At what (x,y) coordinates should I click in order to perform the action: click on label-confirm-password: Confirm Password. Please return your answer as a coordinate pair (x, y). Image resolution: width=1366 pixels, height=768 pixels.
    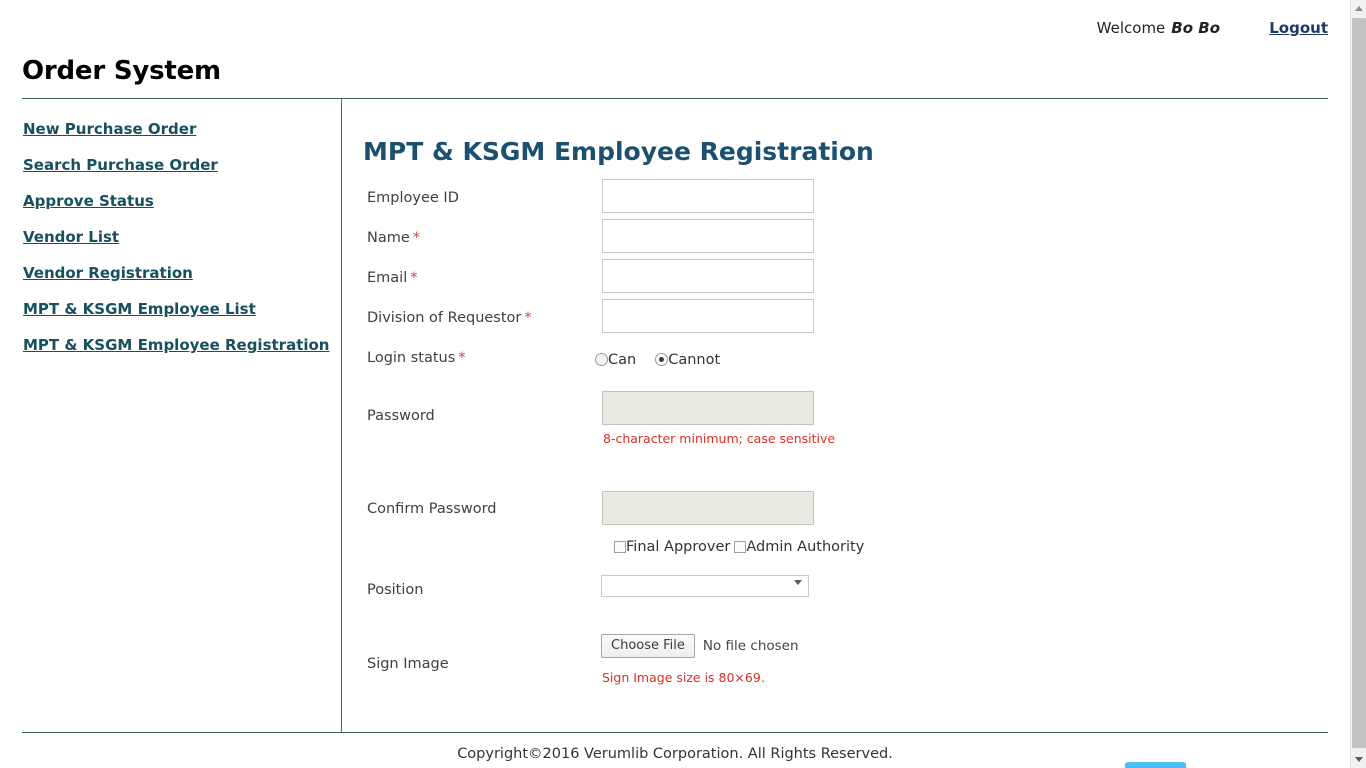
    Looking at the image, I should click on (432, 509).